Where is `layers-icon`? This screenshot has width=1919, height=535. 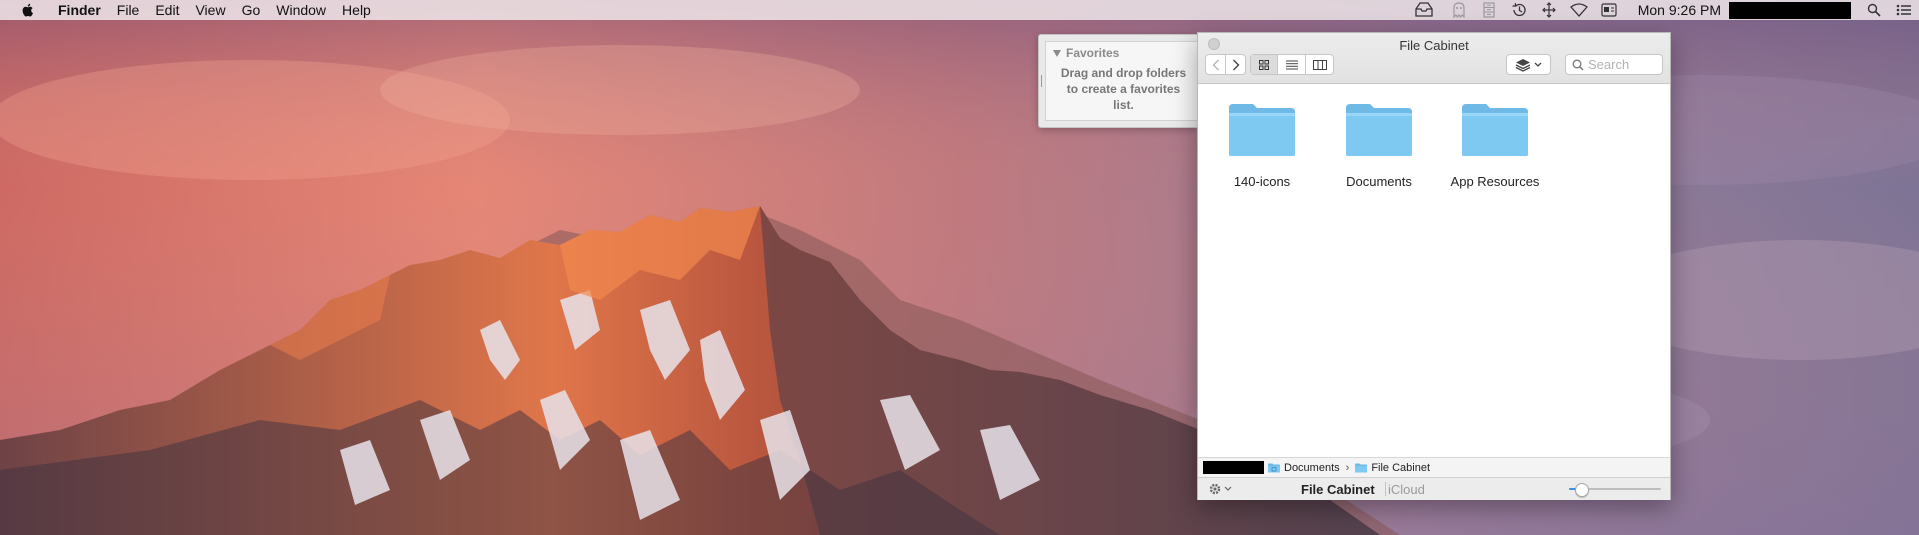
layers-icon is located at coordinates (1523, 65).